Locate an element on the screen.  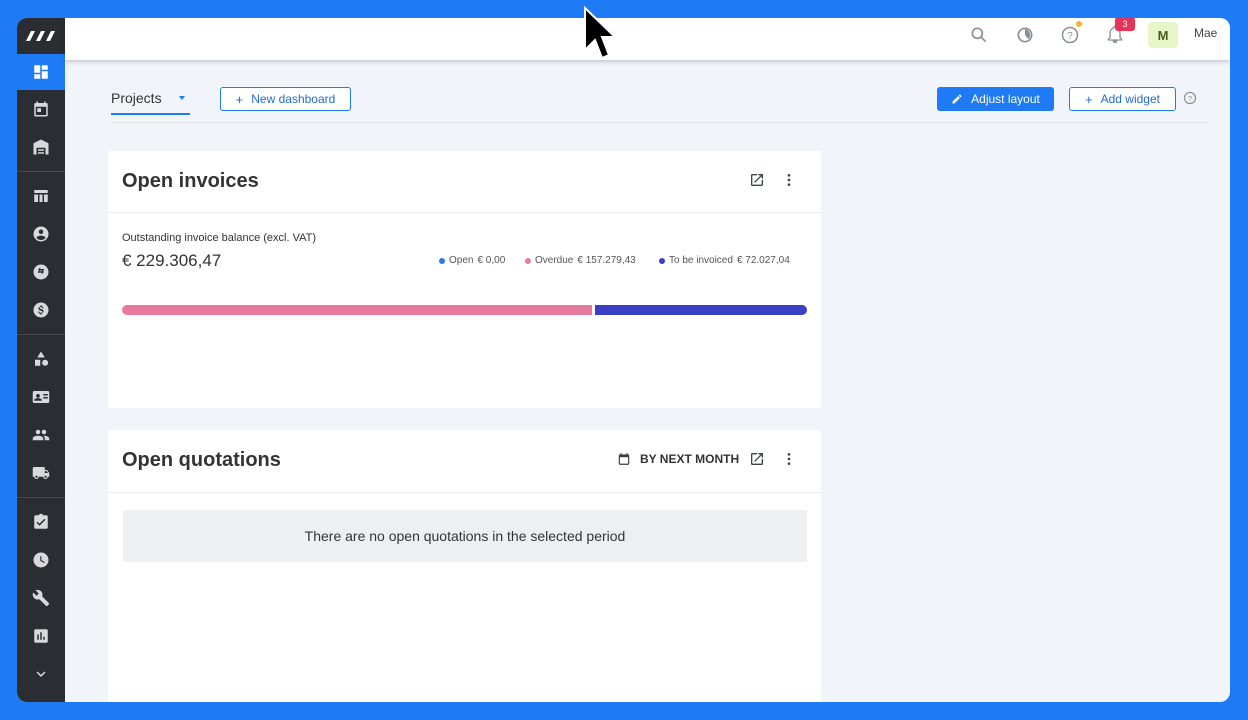
period-label: BY NEXT MONTH is located at coordinates (690, 459).